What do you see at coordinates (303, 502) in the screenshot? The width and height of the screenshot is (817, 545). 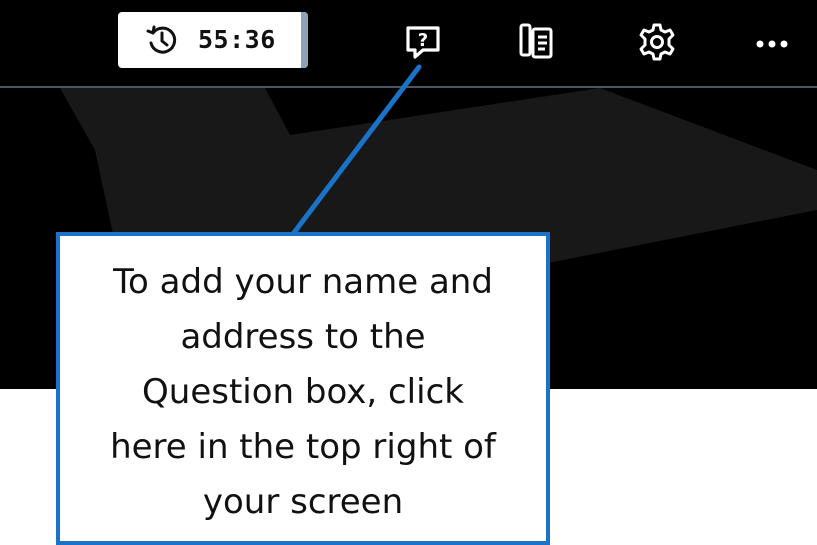 I see `callout-line-5: your screen` at bounding box center [303, 502].